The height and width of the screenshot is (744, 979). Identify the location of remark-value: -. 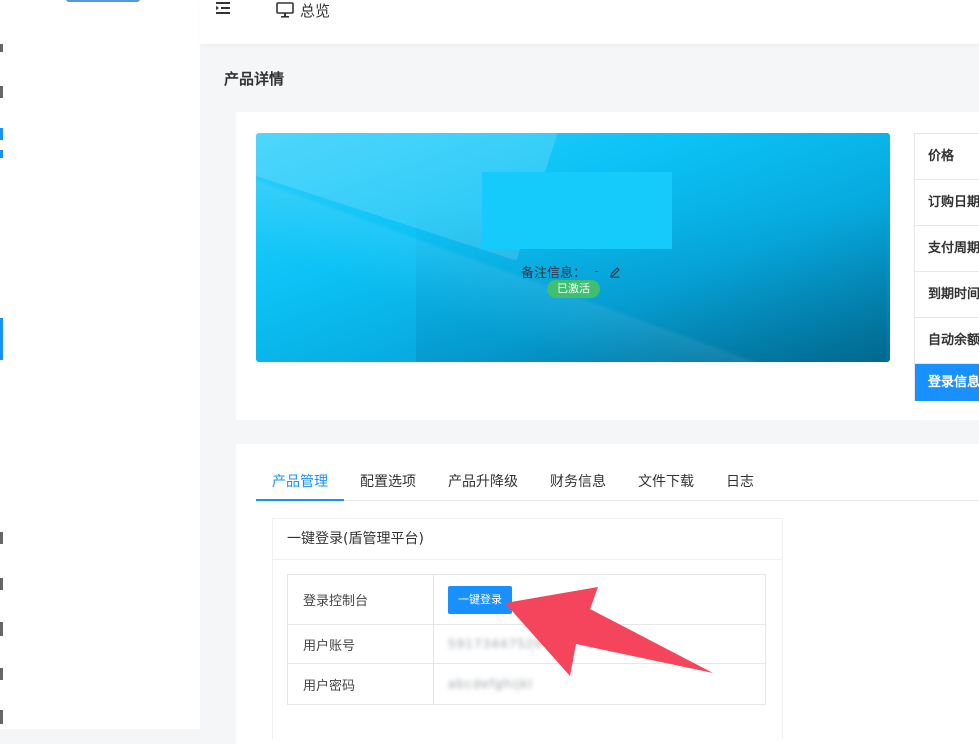
(596, 271).